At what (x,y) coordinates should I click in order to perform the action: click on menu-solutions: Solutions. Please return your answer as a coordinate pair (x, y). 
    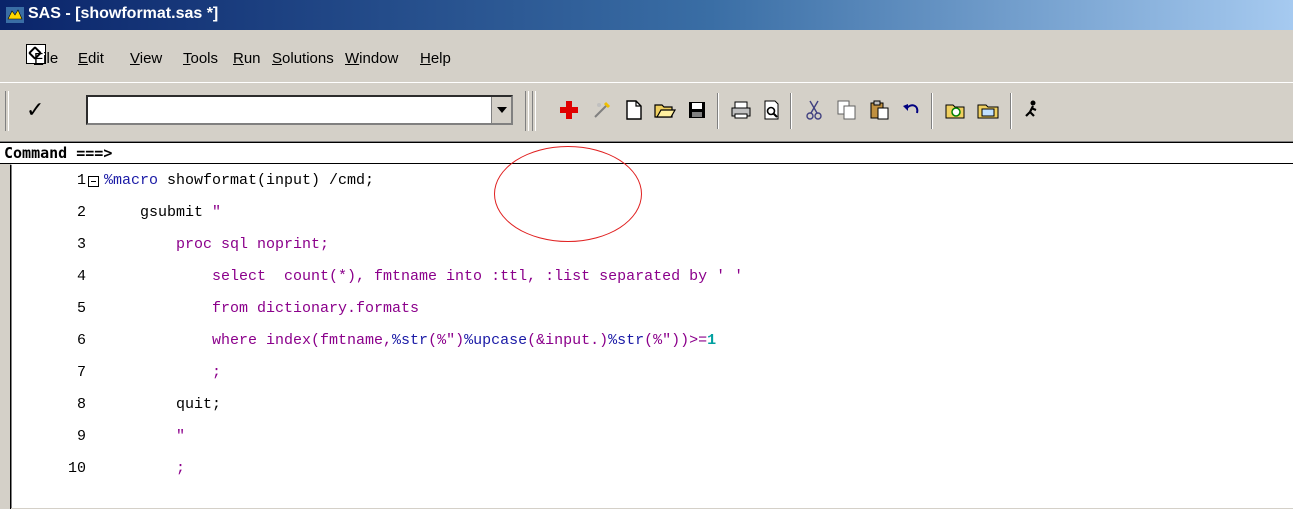
    Looking at the image, I should click on (303, 58).